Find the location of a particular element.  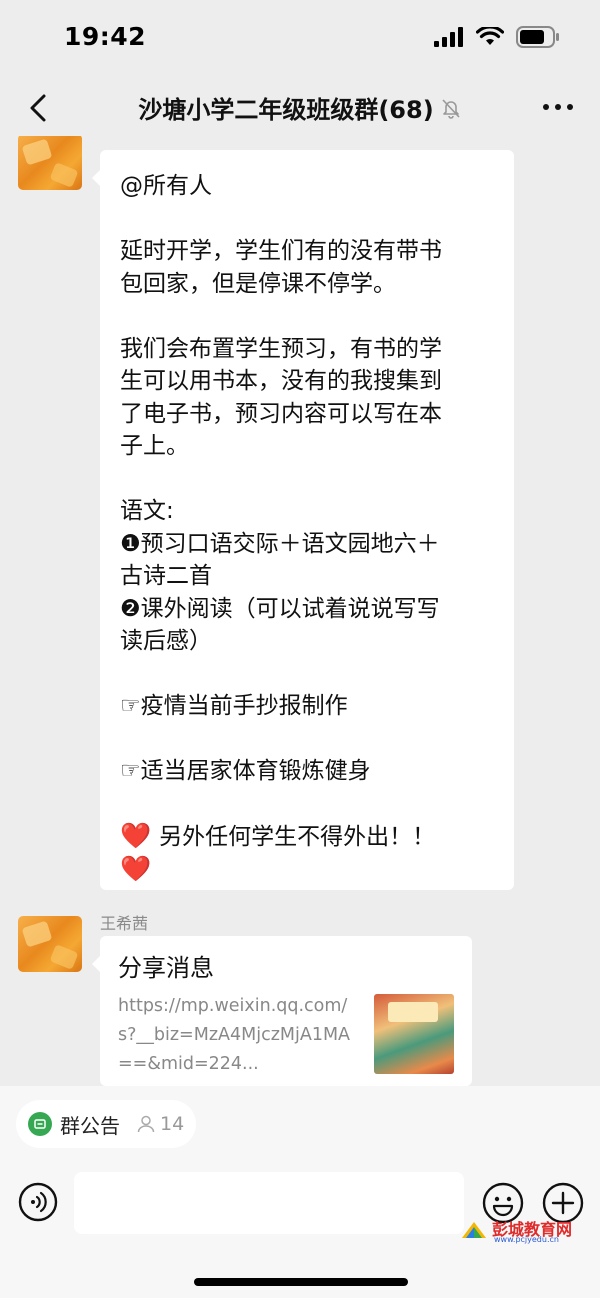

message-line: 生可以用书本，没有的我搜集到 is located at coordinates (281, 381).